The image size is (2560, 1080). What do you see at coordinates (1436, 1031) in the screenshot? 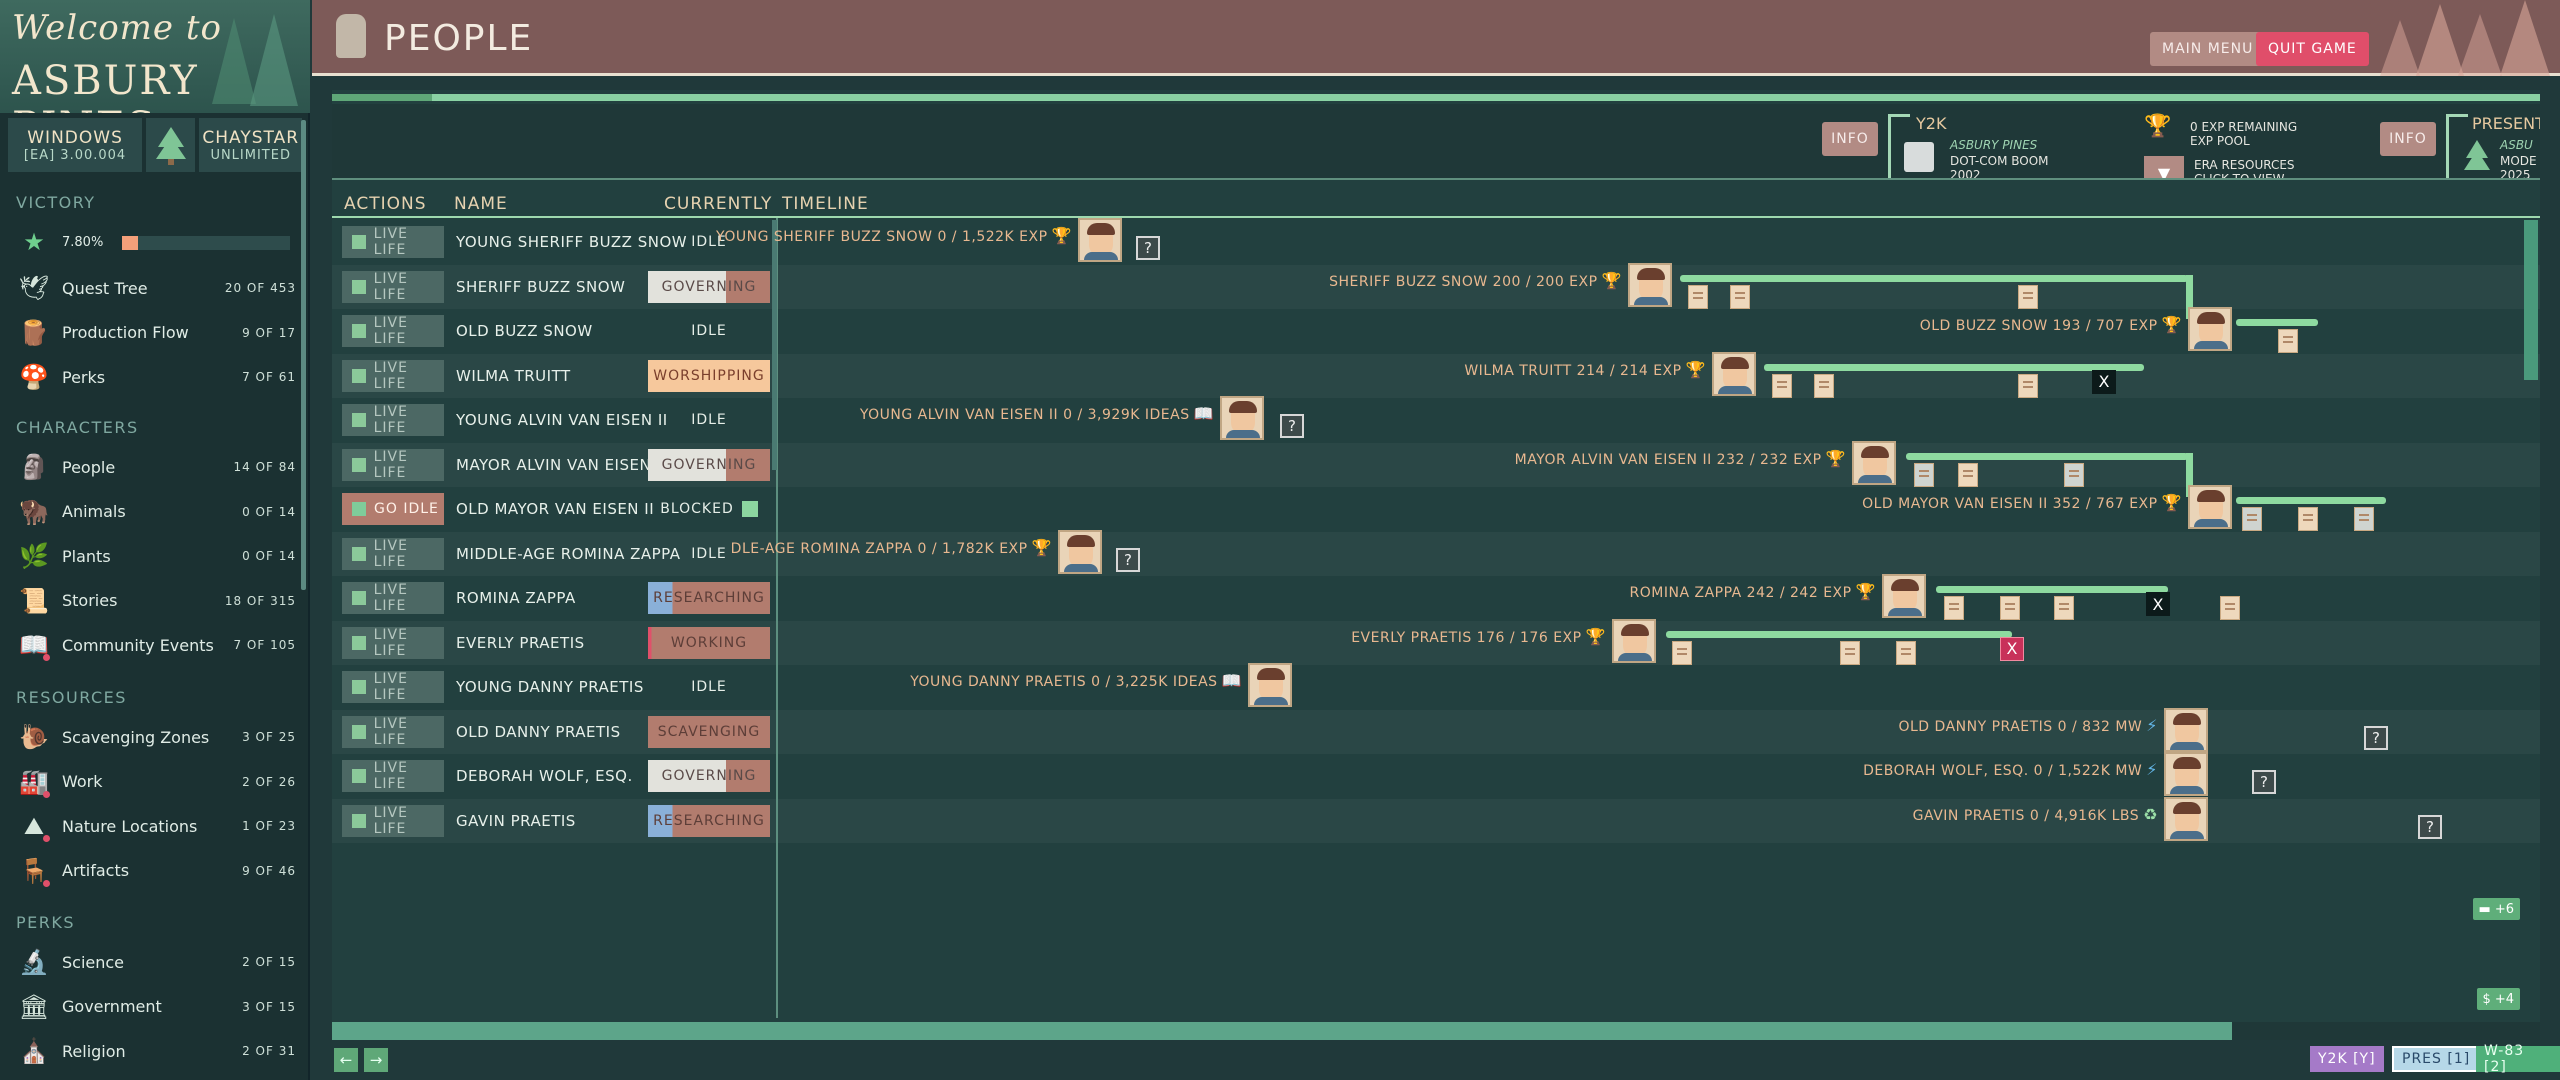
I see `timeline-horizontal-scrollbar` at bounding box center [1436, 1031].